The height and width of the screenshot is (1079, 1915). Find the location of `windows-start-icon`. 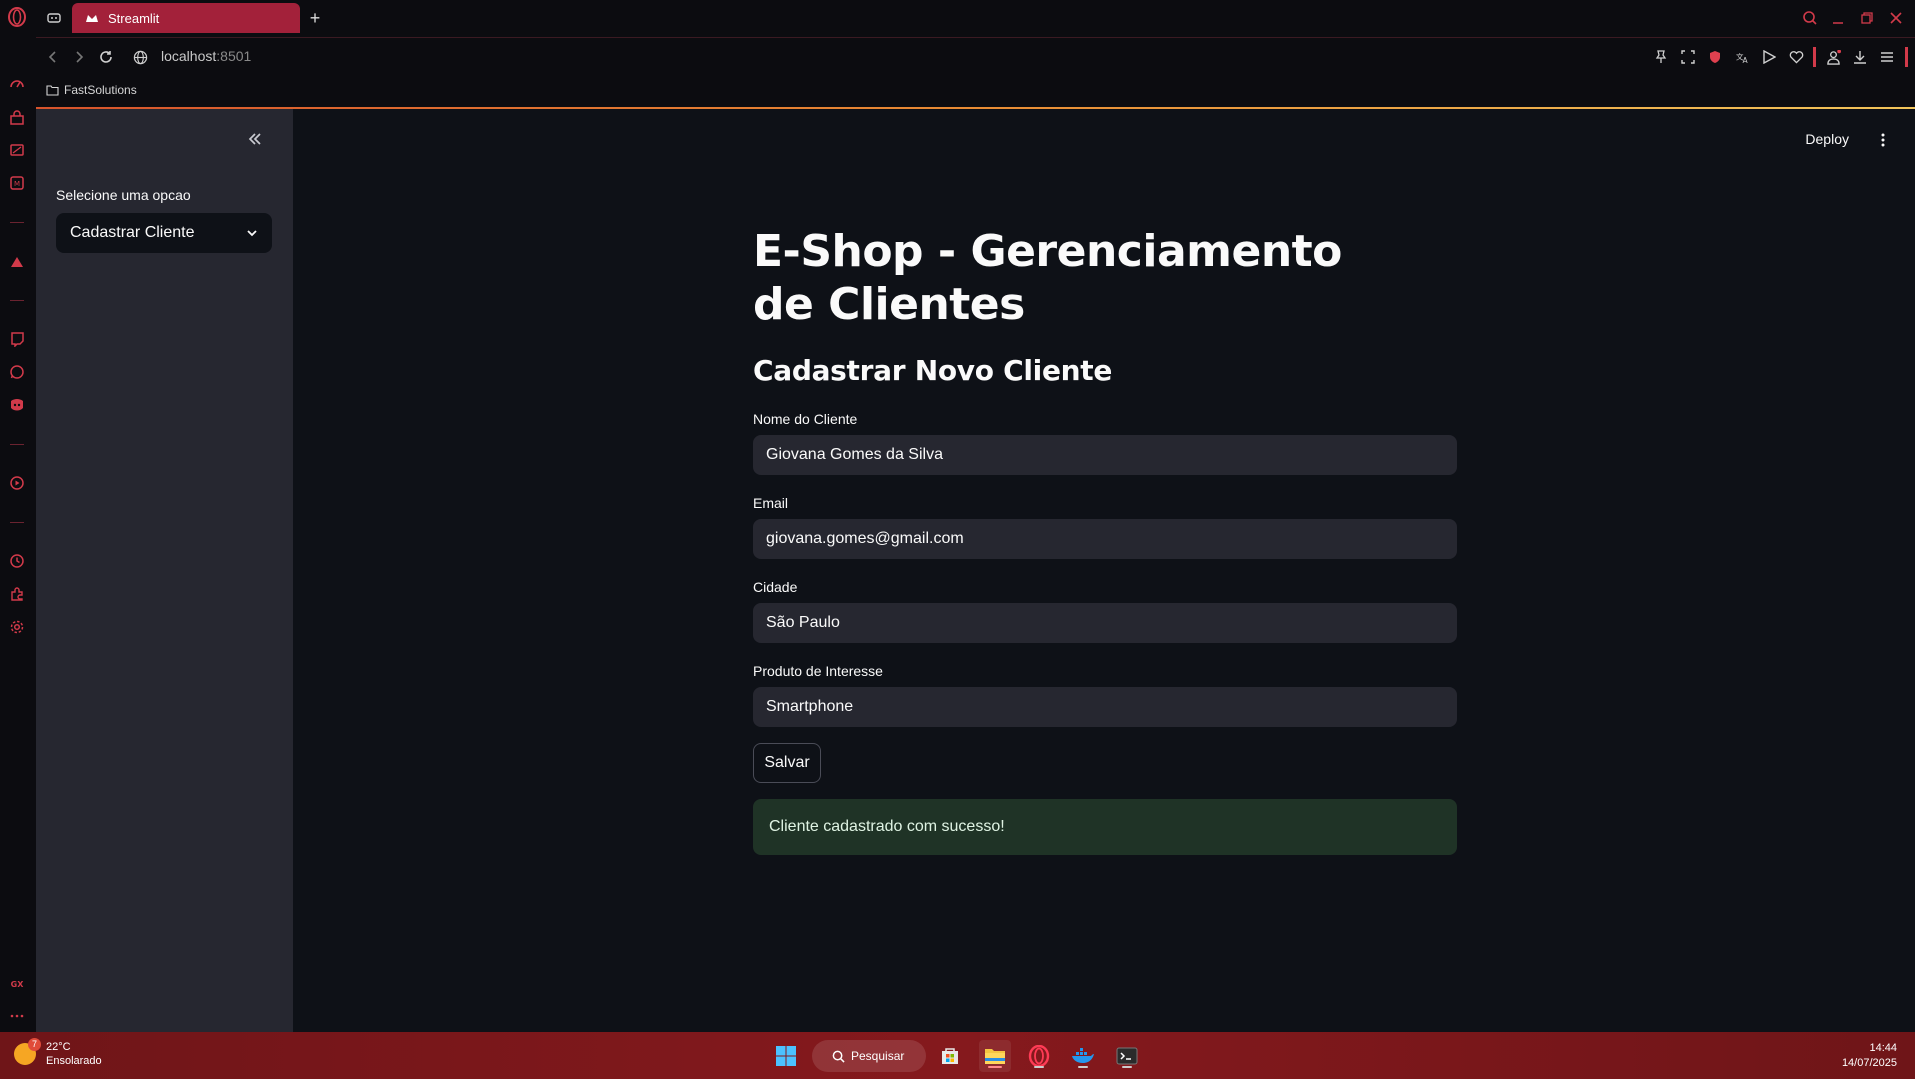

windows-start-icon is located at coordinates (786, 1056).